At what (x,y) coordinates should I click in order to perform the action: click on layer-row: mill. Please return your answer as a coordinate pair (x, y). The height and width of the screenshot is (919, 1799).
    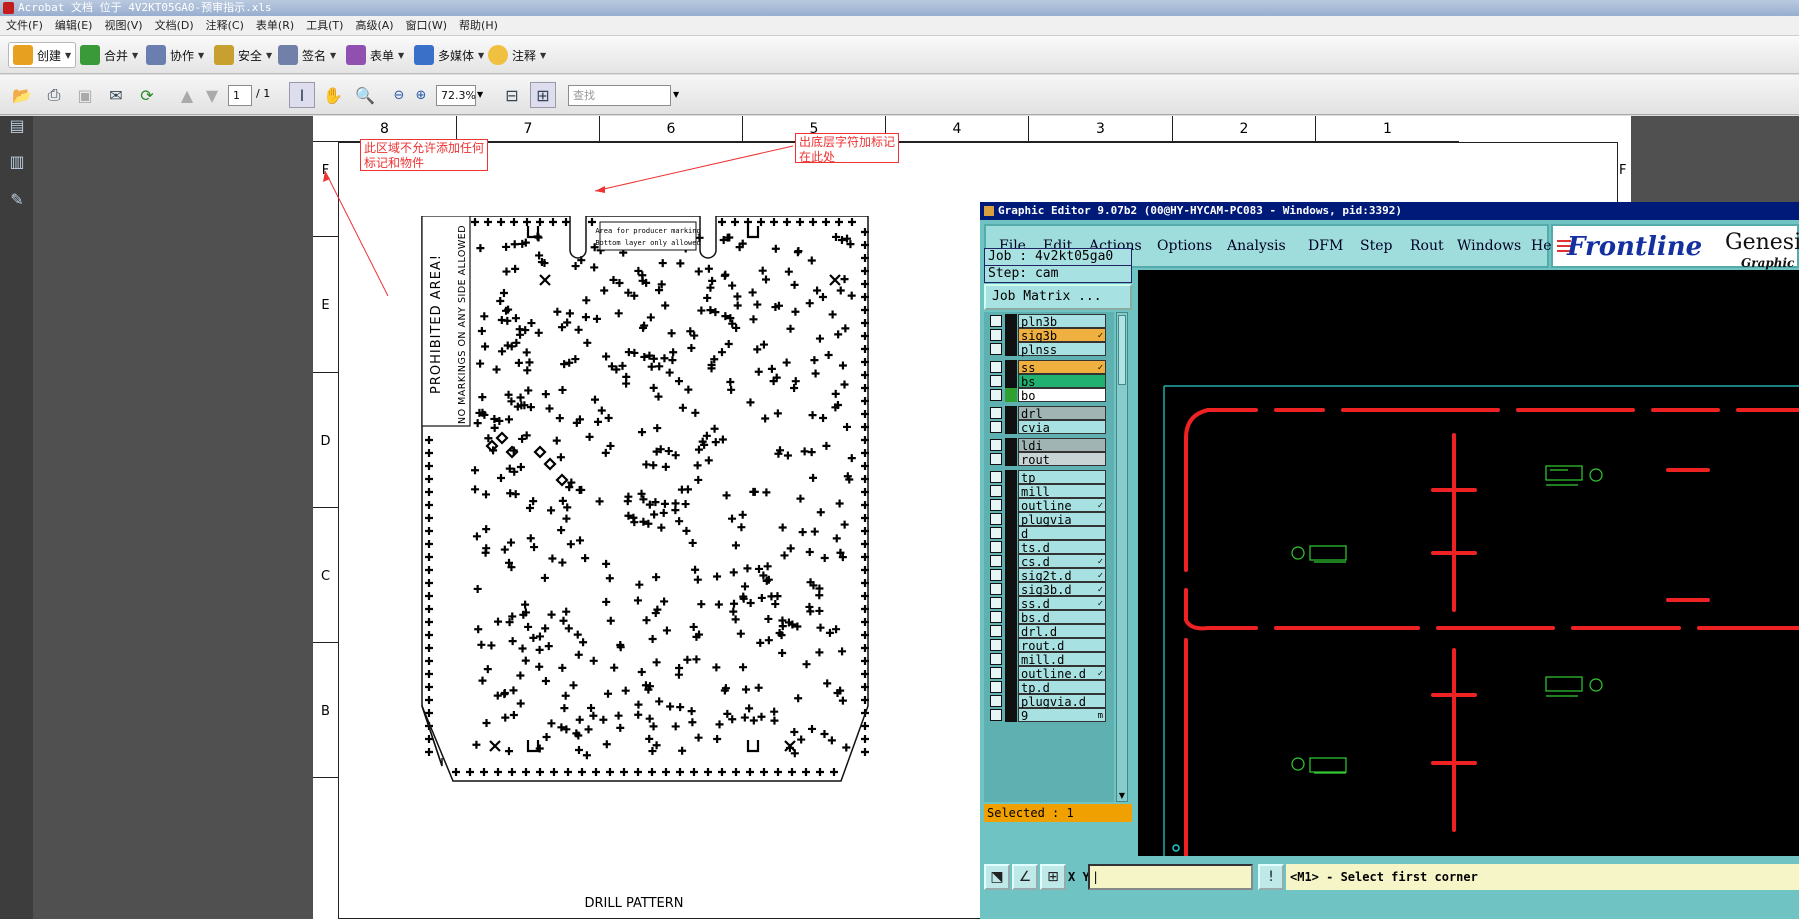
    Looking at the image, I should click on (1049, 491).